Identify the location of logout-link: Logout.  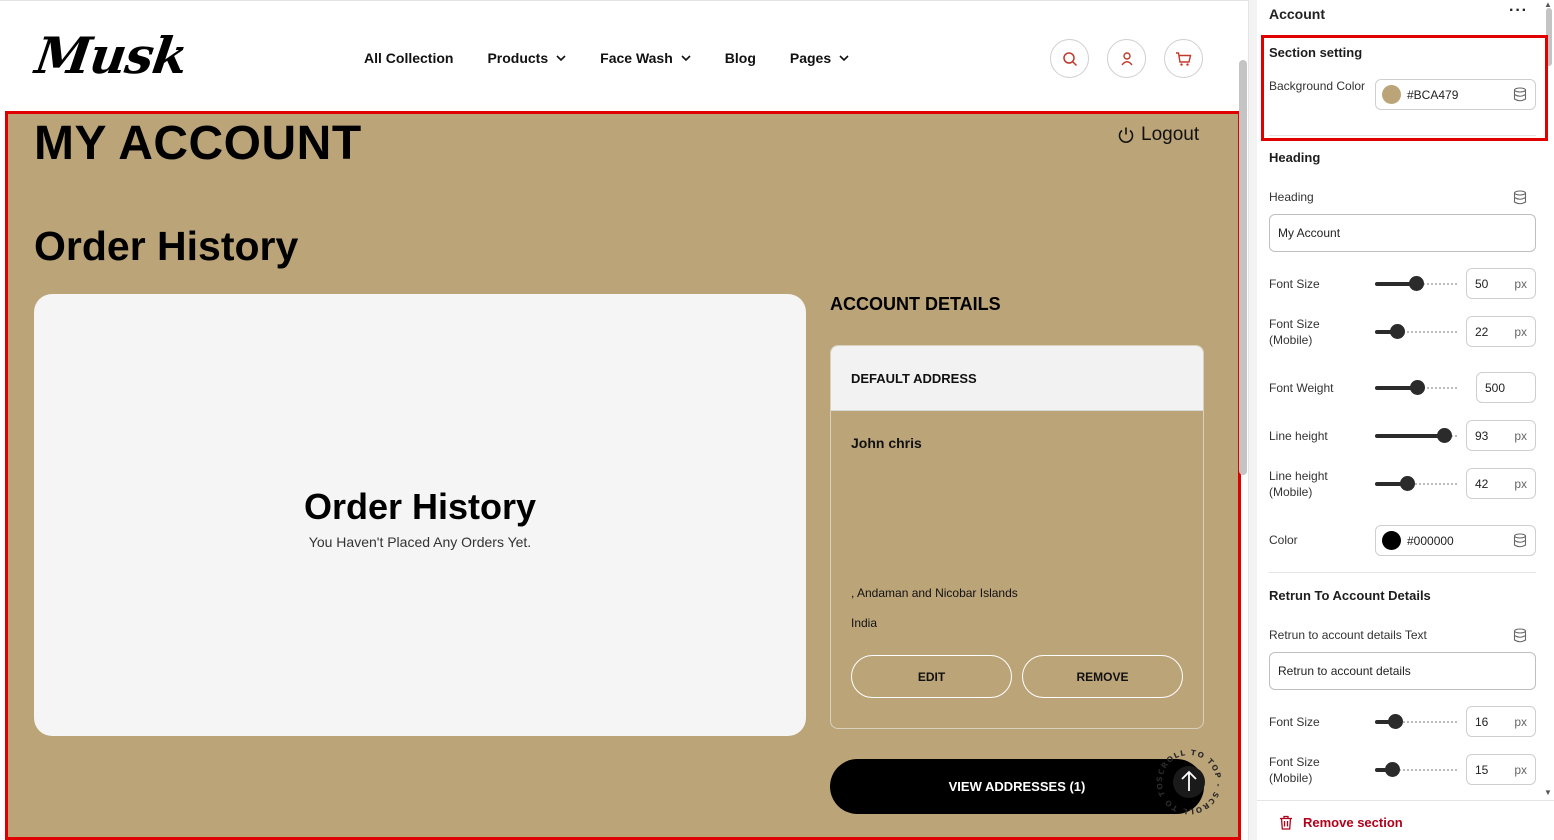
(1158, 135).